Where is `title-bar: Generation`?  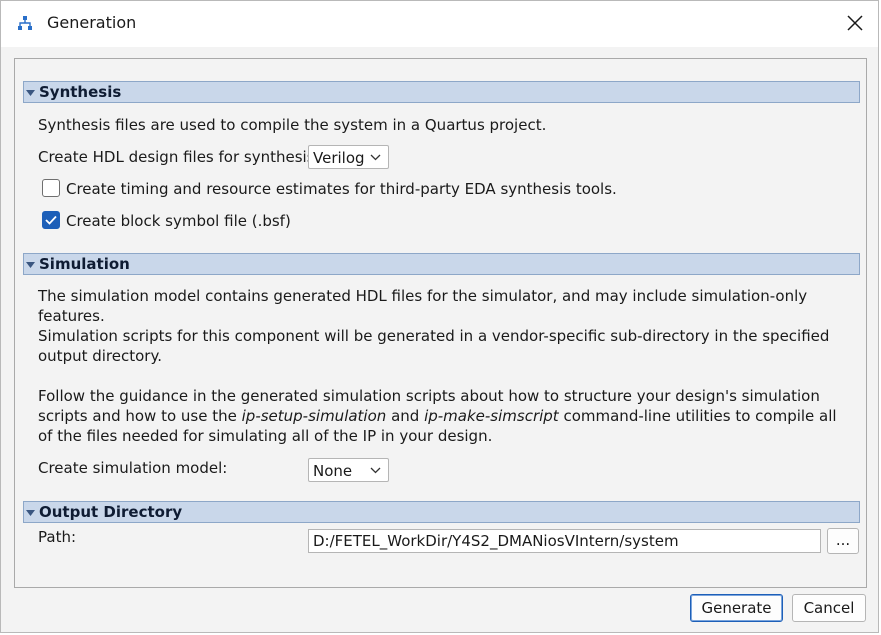
title-bar: Generation is located at coordinates (439, 24).